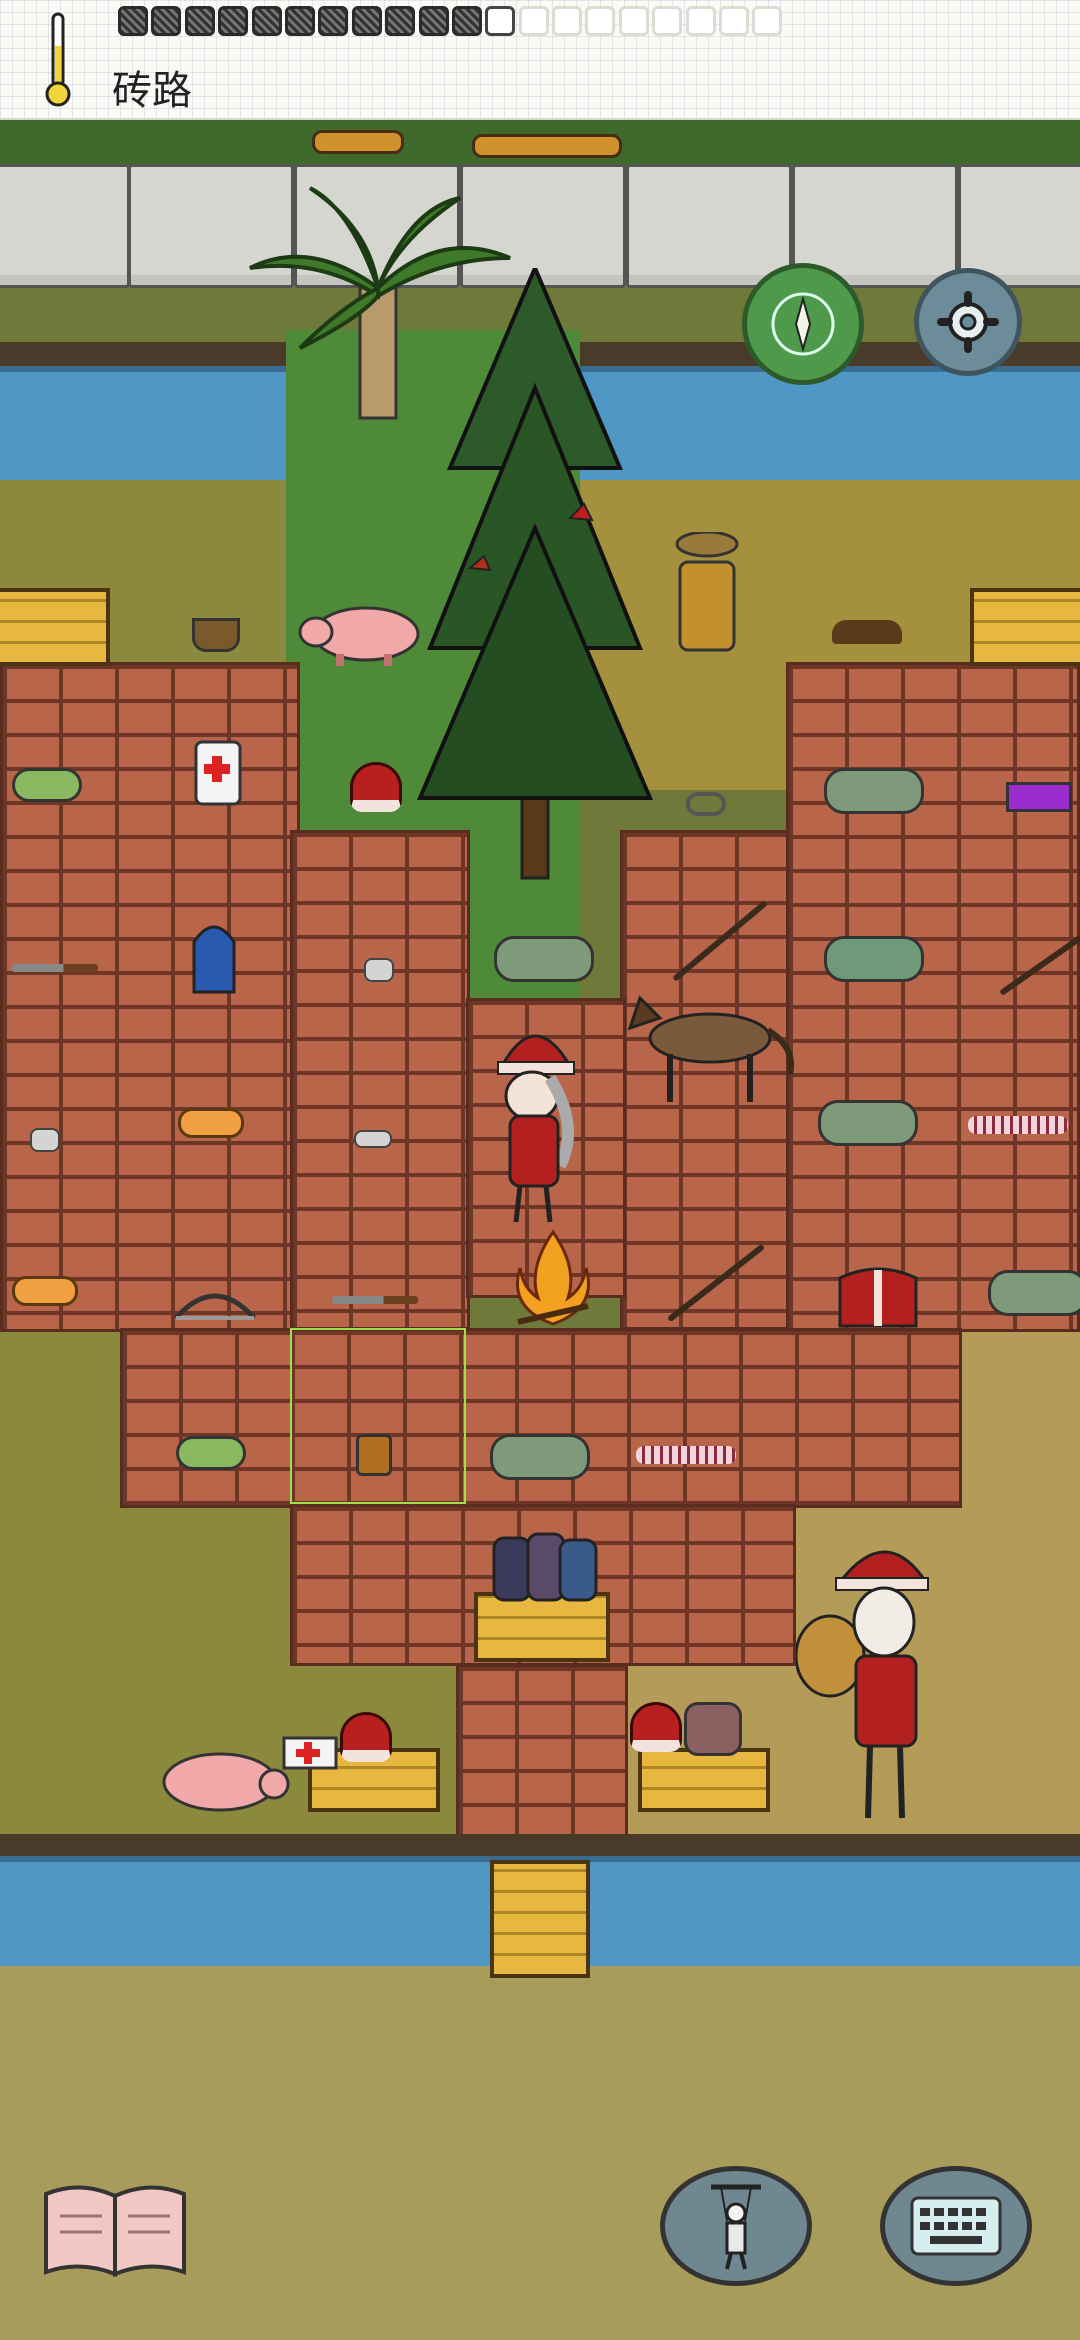 This screenshot has width=1080, height=2340. I want to click on food-meter, so click(452, 21).